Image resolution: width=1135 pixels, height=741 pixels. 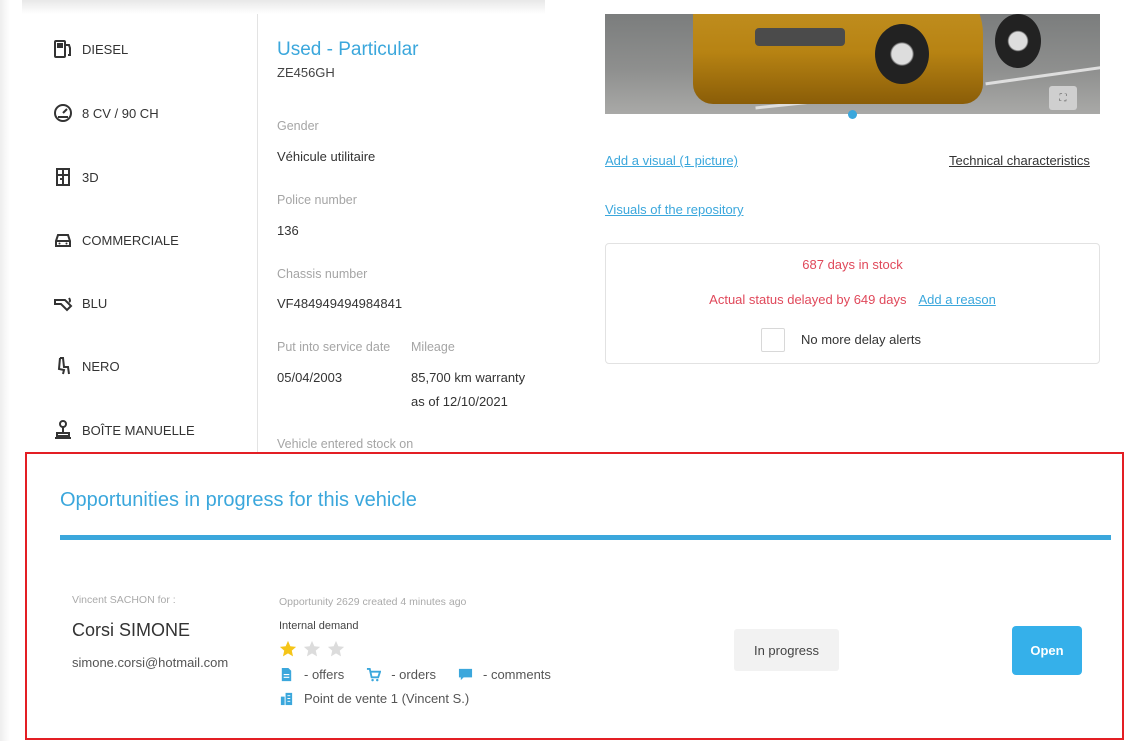 I want to click on orders-label: - orders, so click(x=414, y=674).